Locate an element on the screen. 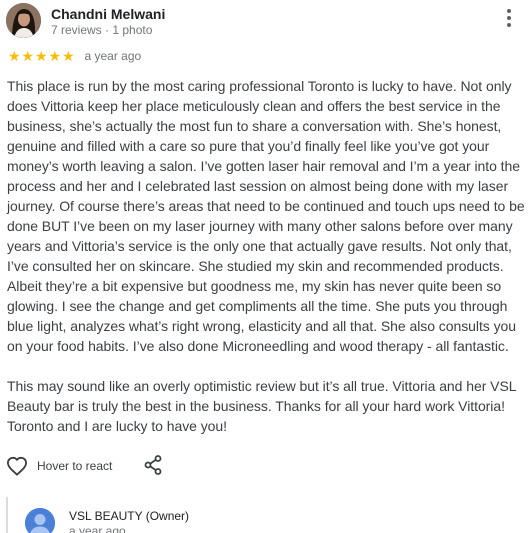 The image size is (532, 533). rating-row: ★ ★ ★ ★ ★ a year ago is located at coordinates (74, 56).